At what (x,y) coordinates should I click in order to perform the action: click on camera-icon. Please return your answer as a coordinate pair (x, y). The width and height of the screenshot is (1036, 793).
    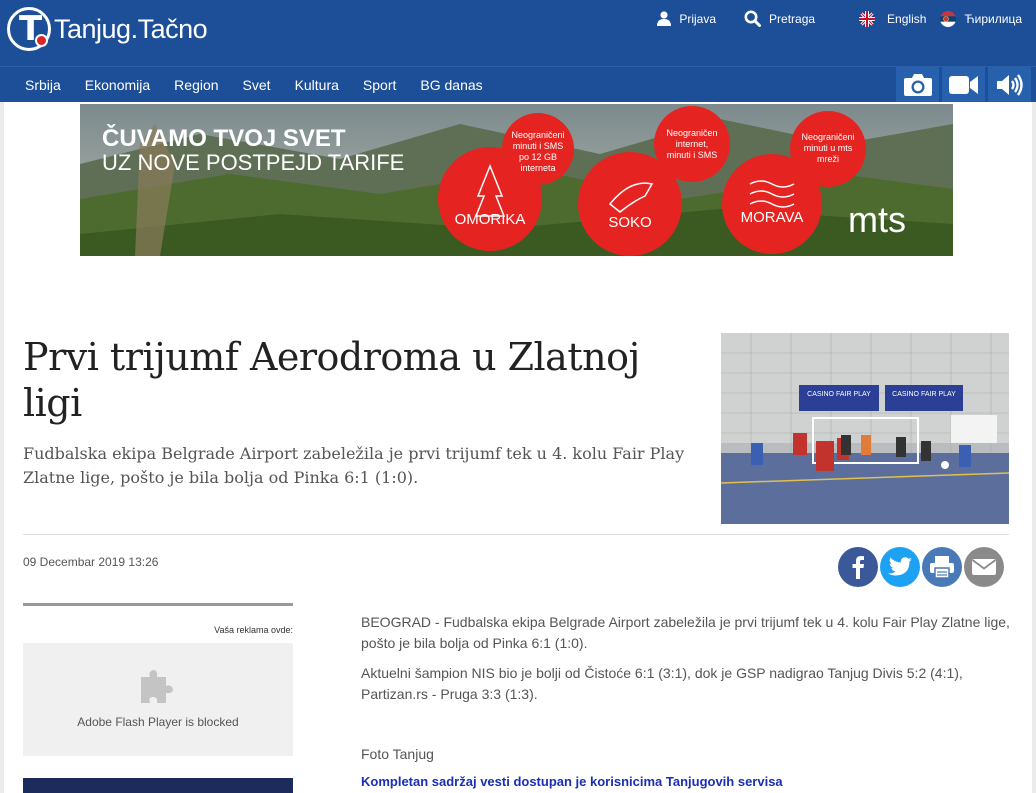
    Looking at the image, I should click on (917, 85).